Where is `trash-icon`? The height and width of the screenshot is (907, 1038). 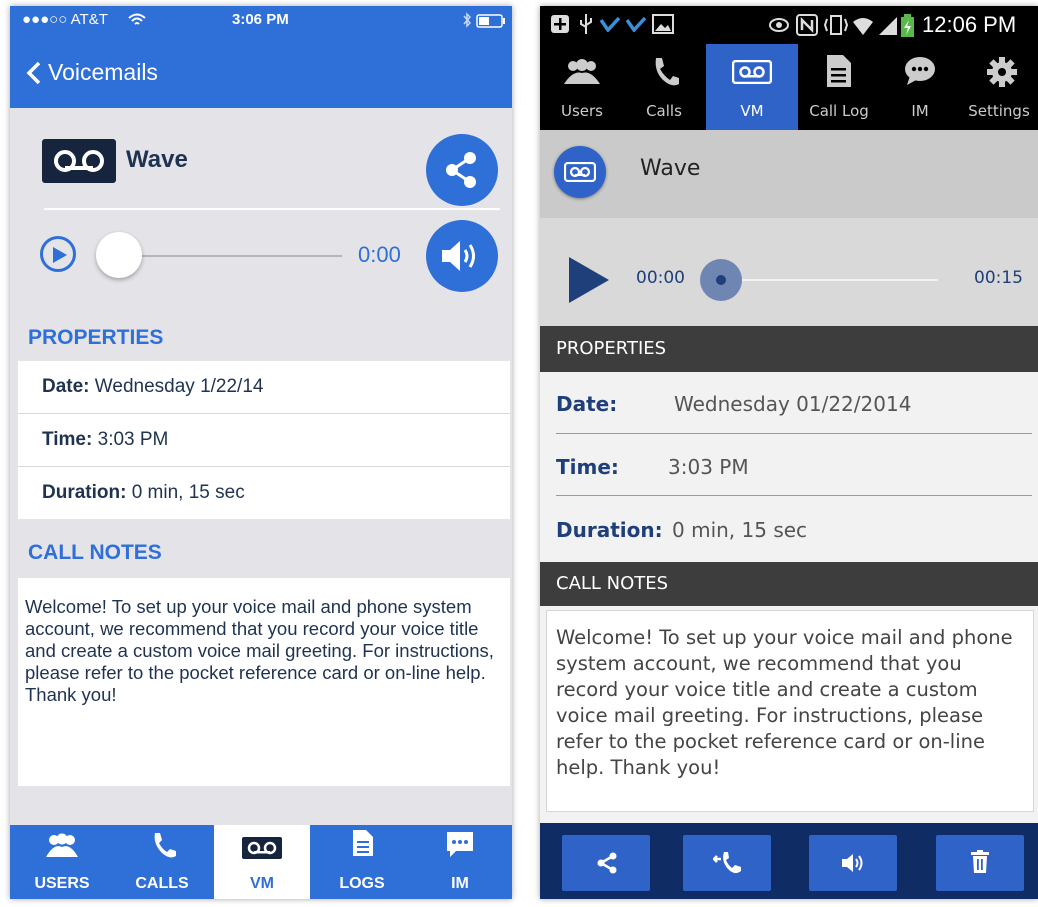
trash-icon is located at coordinates (980, 861).